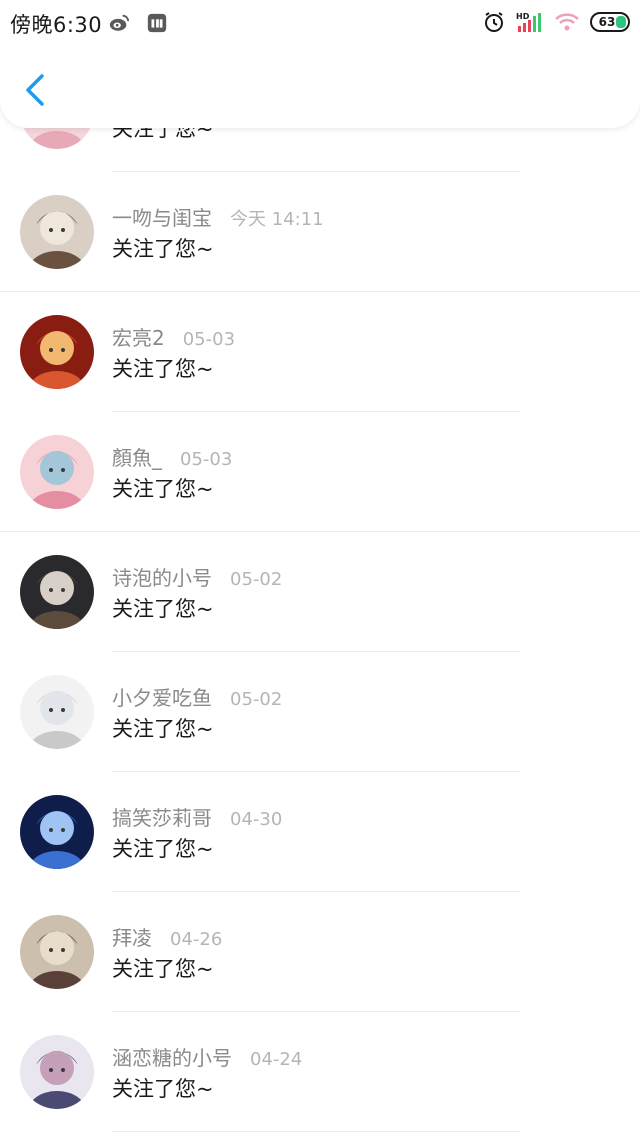  What do you see at coordinates (276, 1059) in the screenshot?
I see `notification-date: 04-24` at bounding box center [276, 1059].